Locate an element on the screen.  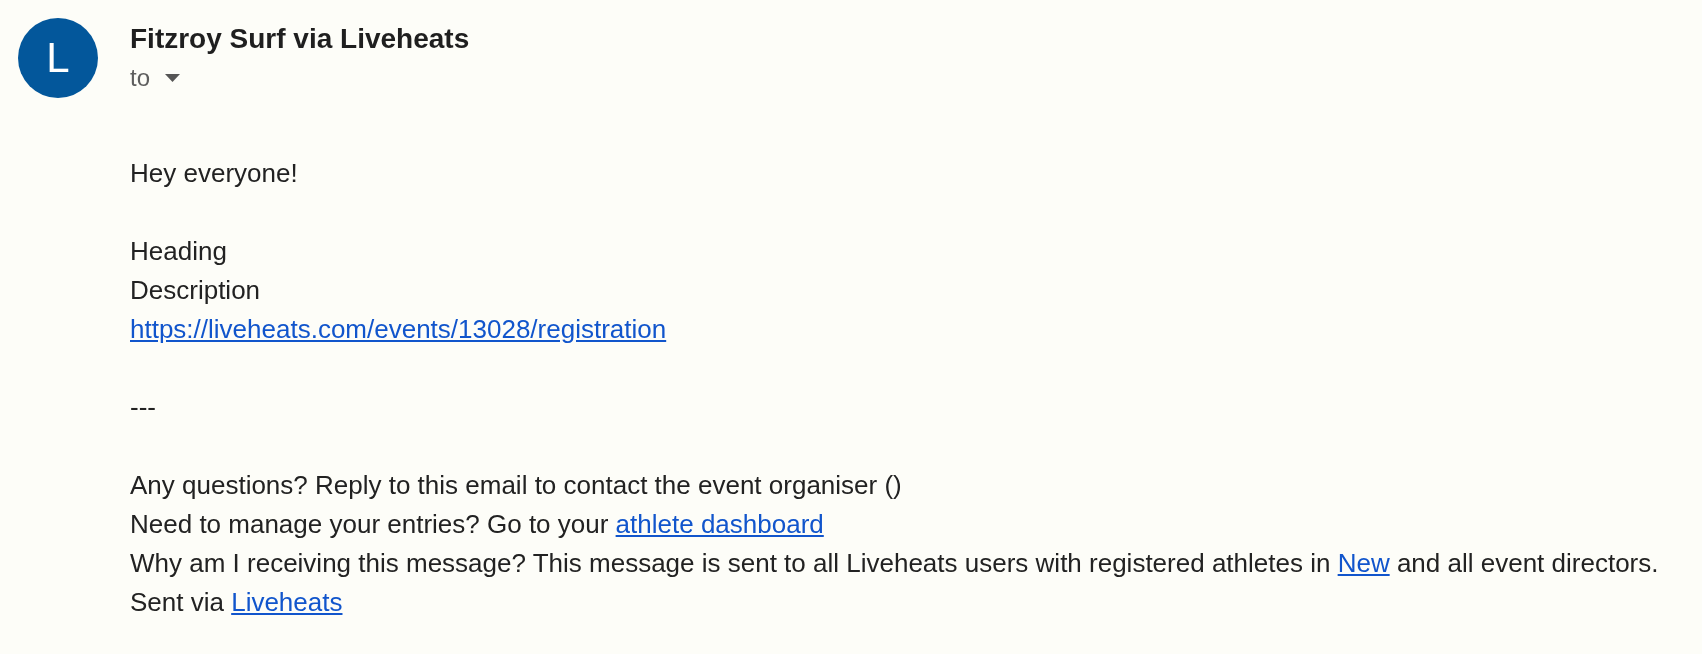
sender-name: Fitzroy Surf via Liveheats is located at coordinates (300, 39).